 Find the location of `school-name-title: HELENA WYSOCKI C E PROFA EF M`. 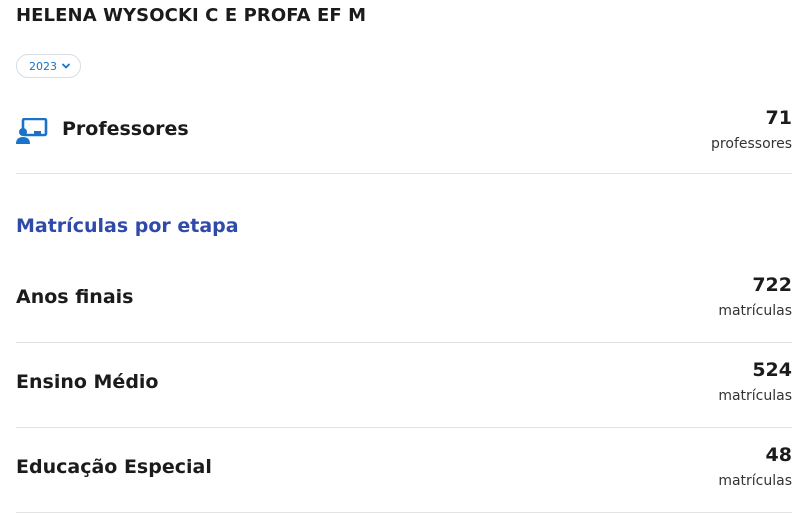

school-name-title: HELENA WYSOCKI C E PROFA EF M is located at coordinates (191, 15).